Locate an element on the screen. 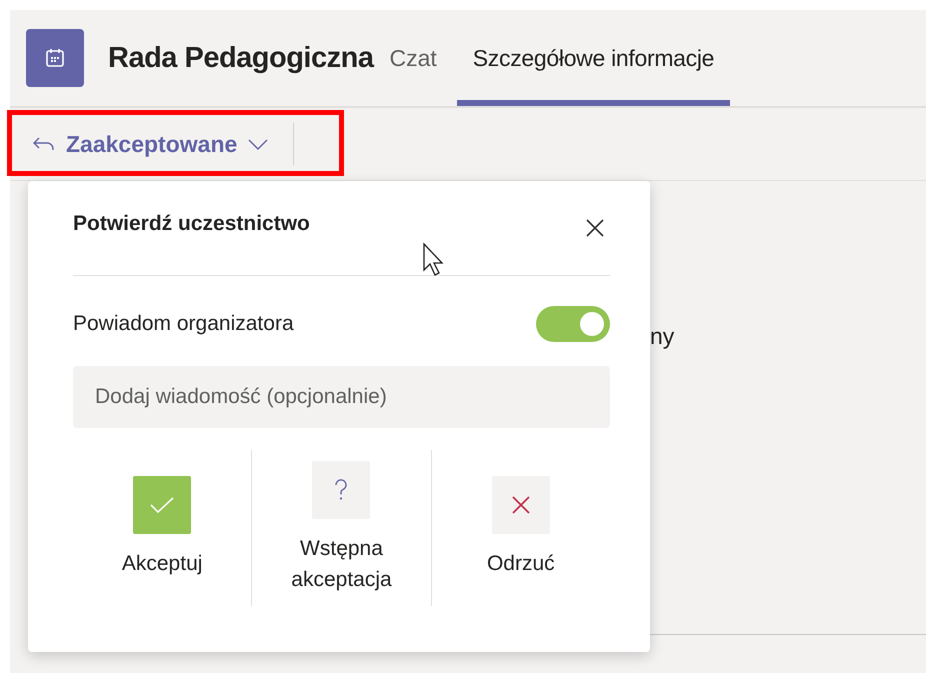 The width and height of the screenshot is (926, 683). tab: Czat is located at coordinates (413, 58).